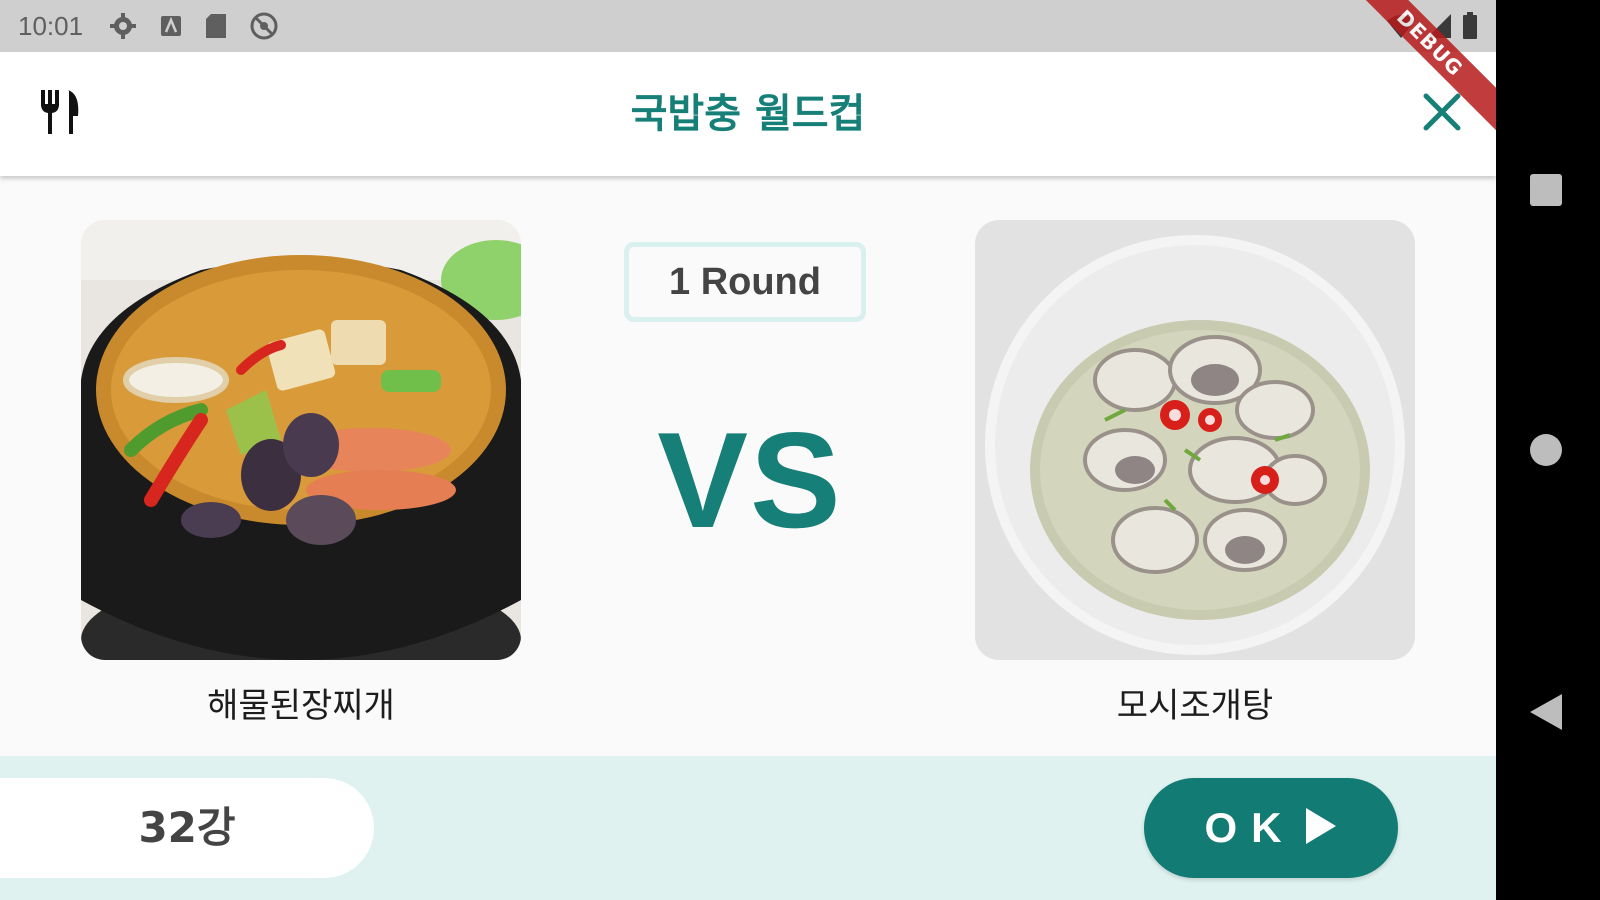  I want to click on sd-card-icon, so click(216, 26).